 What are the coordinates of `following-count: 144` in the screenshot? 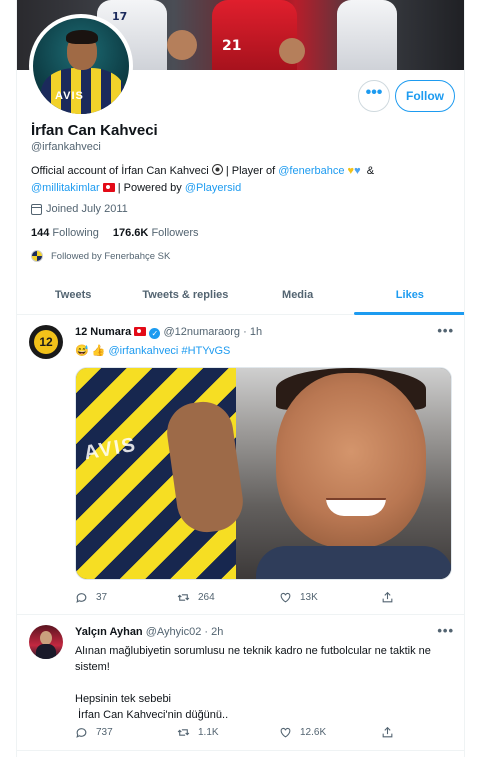 It's located at (40, 233).